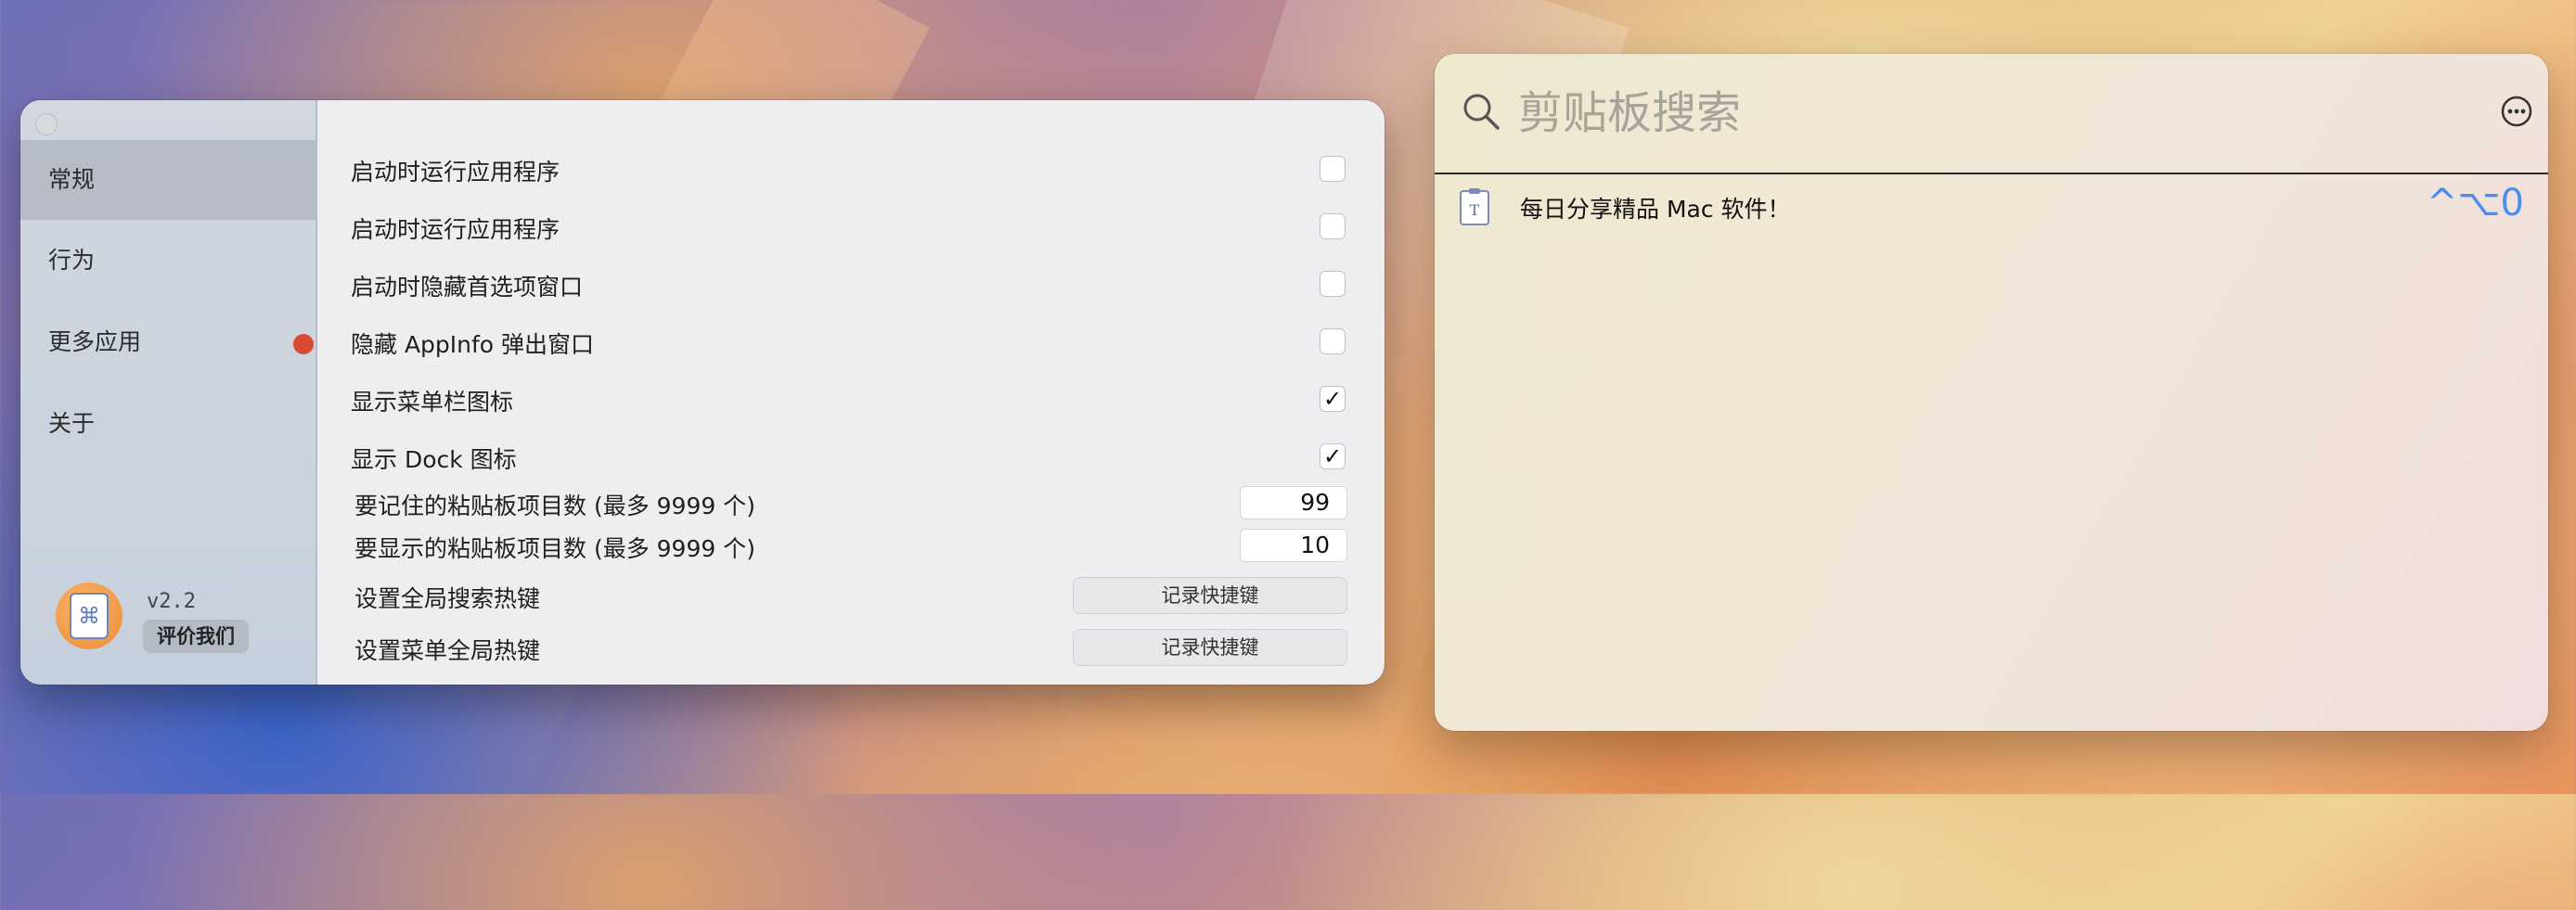 Image resolution: width=2576 pixels, height=910 pixels. I want to click on hide-appinfo-checkbox, so click(1333, 341).